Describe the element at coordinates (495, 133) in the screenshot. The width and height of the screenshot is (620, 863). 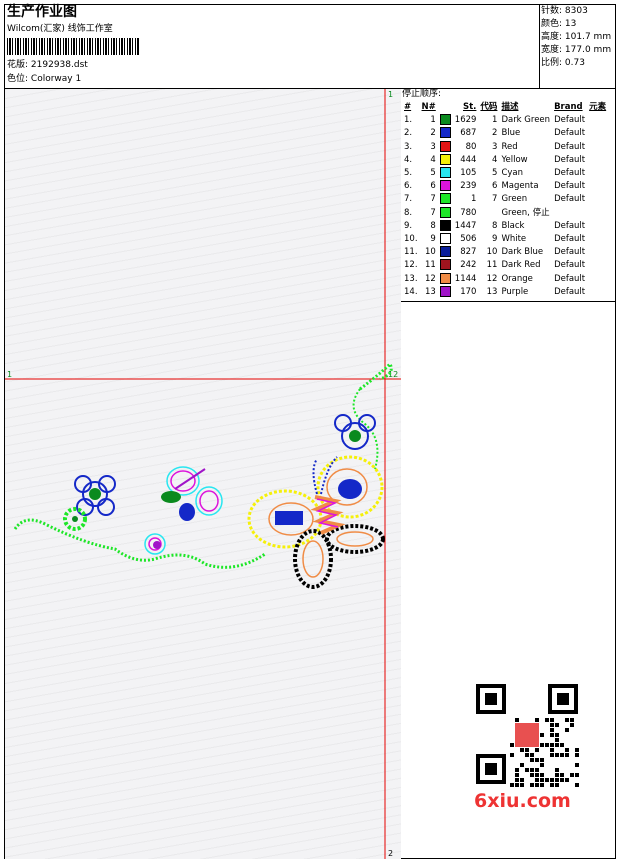
I see `row-code: 2` at that location.